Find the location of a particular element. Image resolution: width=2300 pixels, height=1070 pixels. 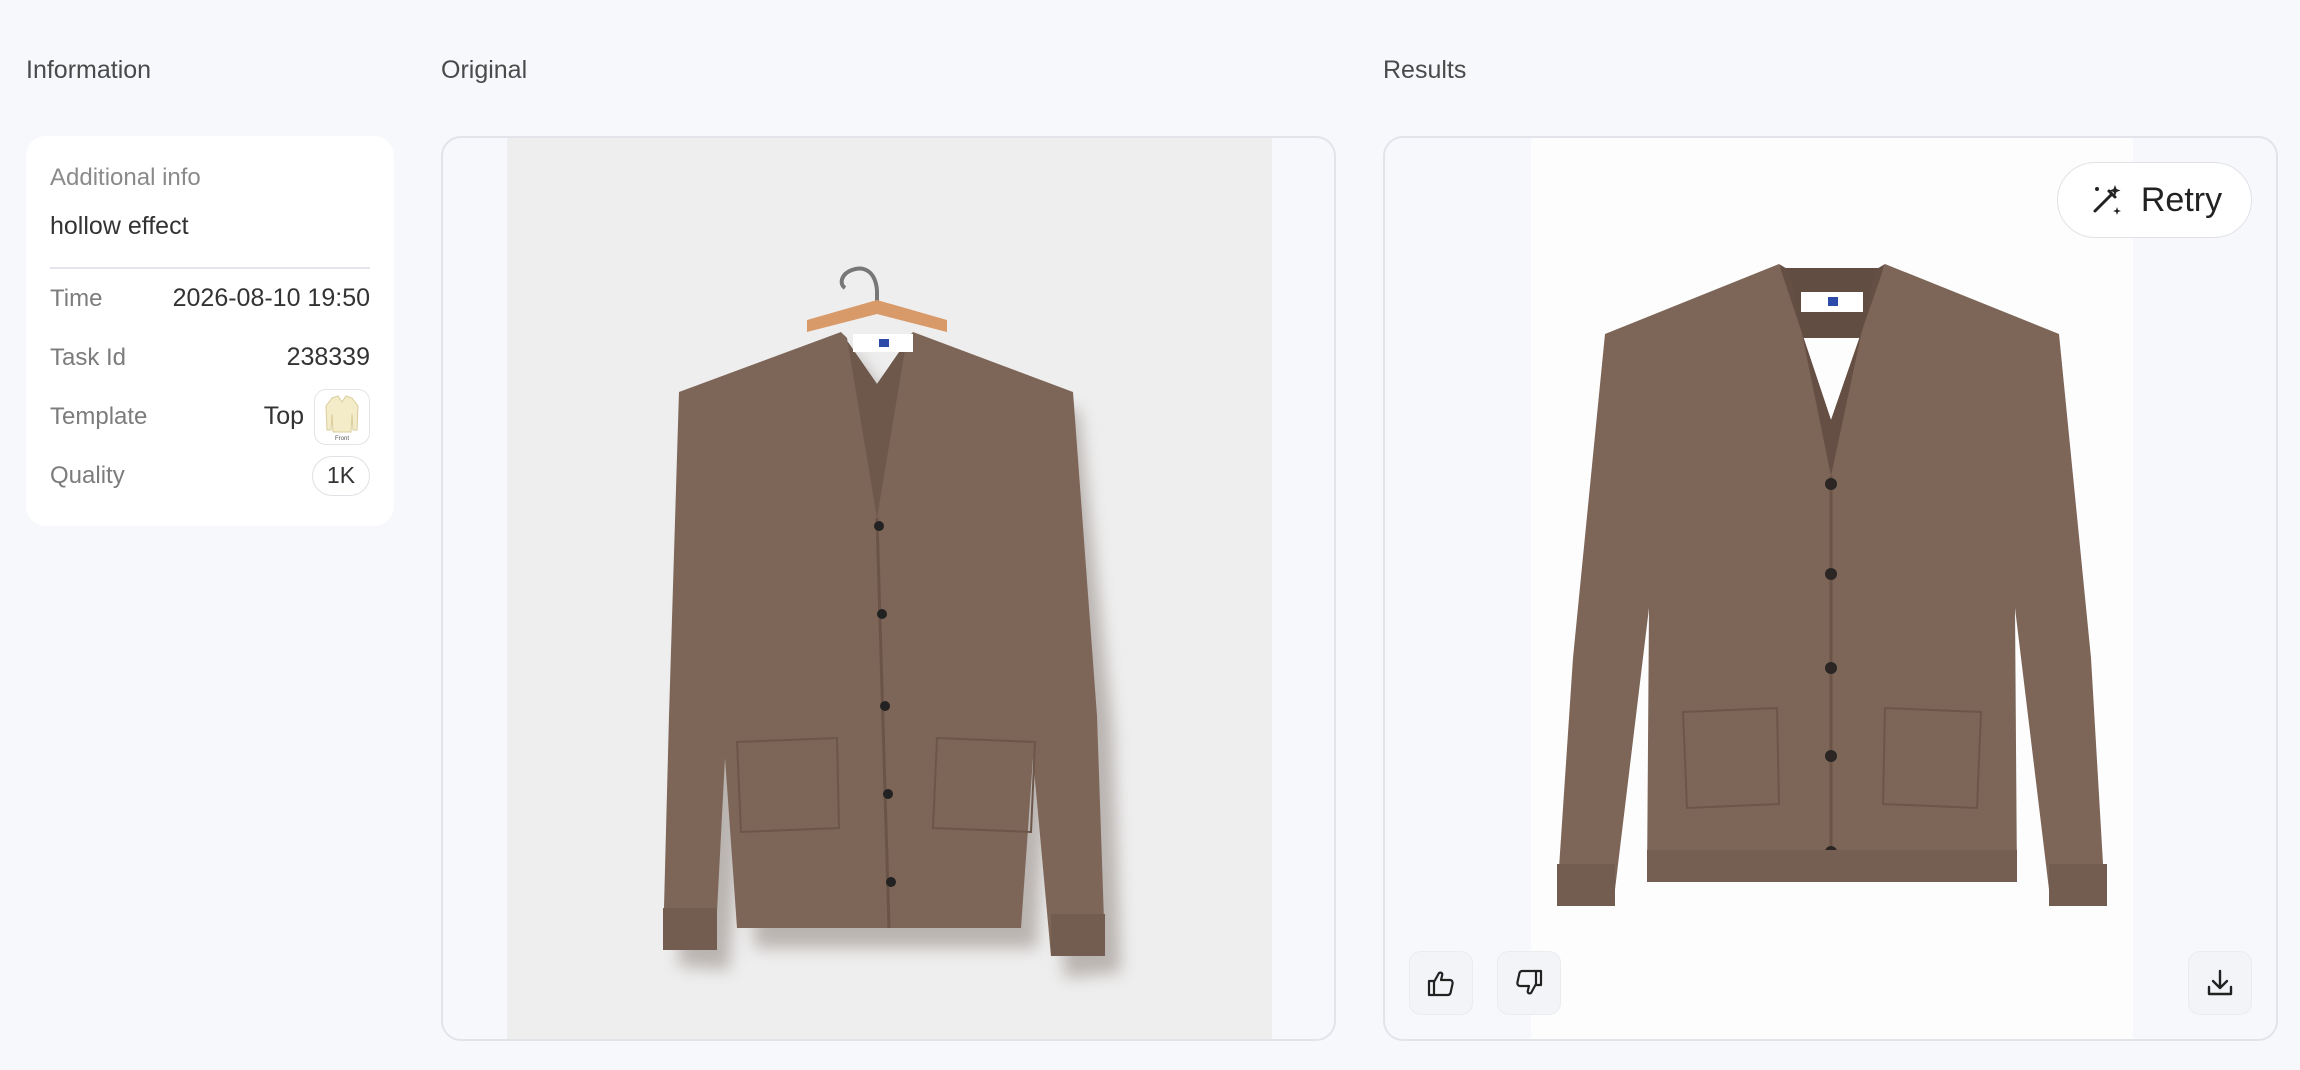

quality-row: Quality 1K is located at coordinates (210, 475).